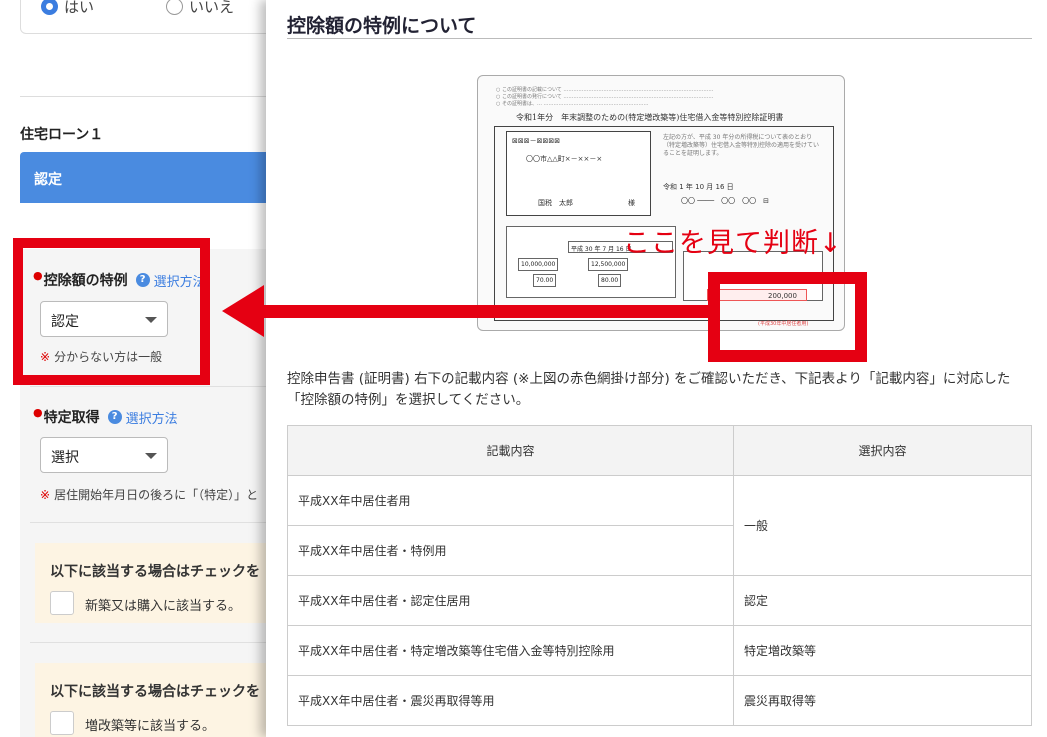  I want to click on renovation-check-panel: 以下に該当する場合はチェックを 増改築等に該当する。, so click(157, 700).